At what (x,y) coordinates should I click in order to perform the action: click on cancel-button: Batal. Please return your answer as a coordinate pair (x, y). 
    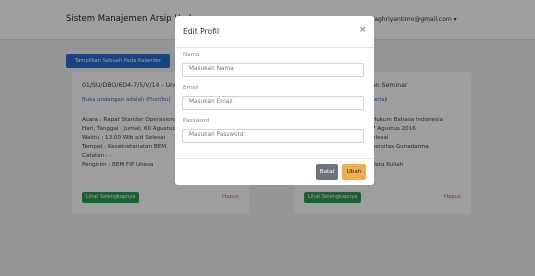
    Looking at the image, I should click on (327, 172).